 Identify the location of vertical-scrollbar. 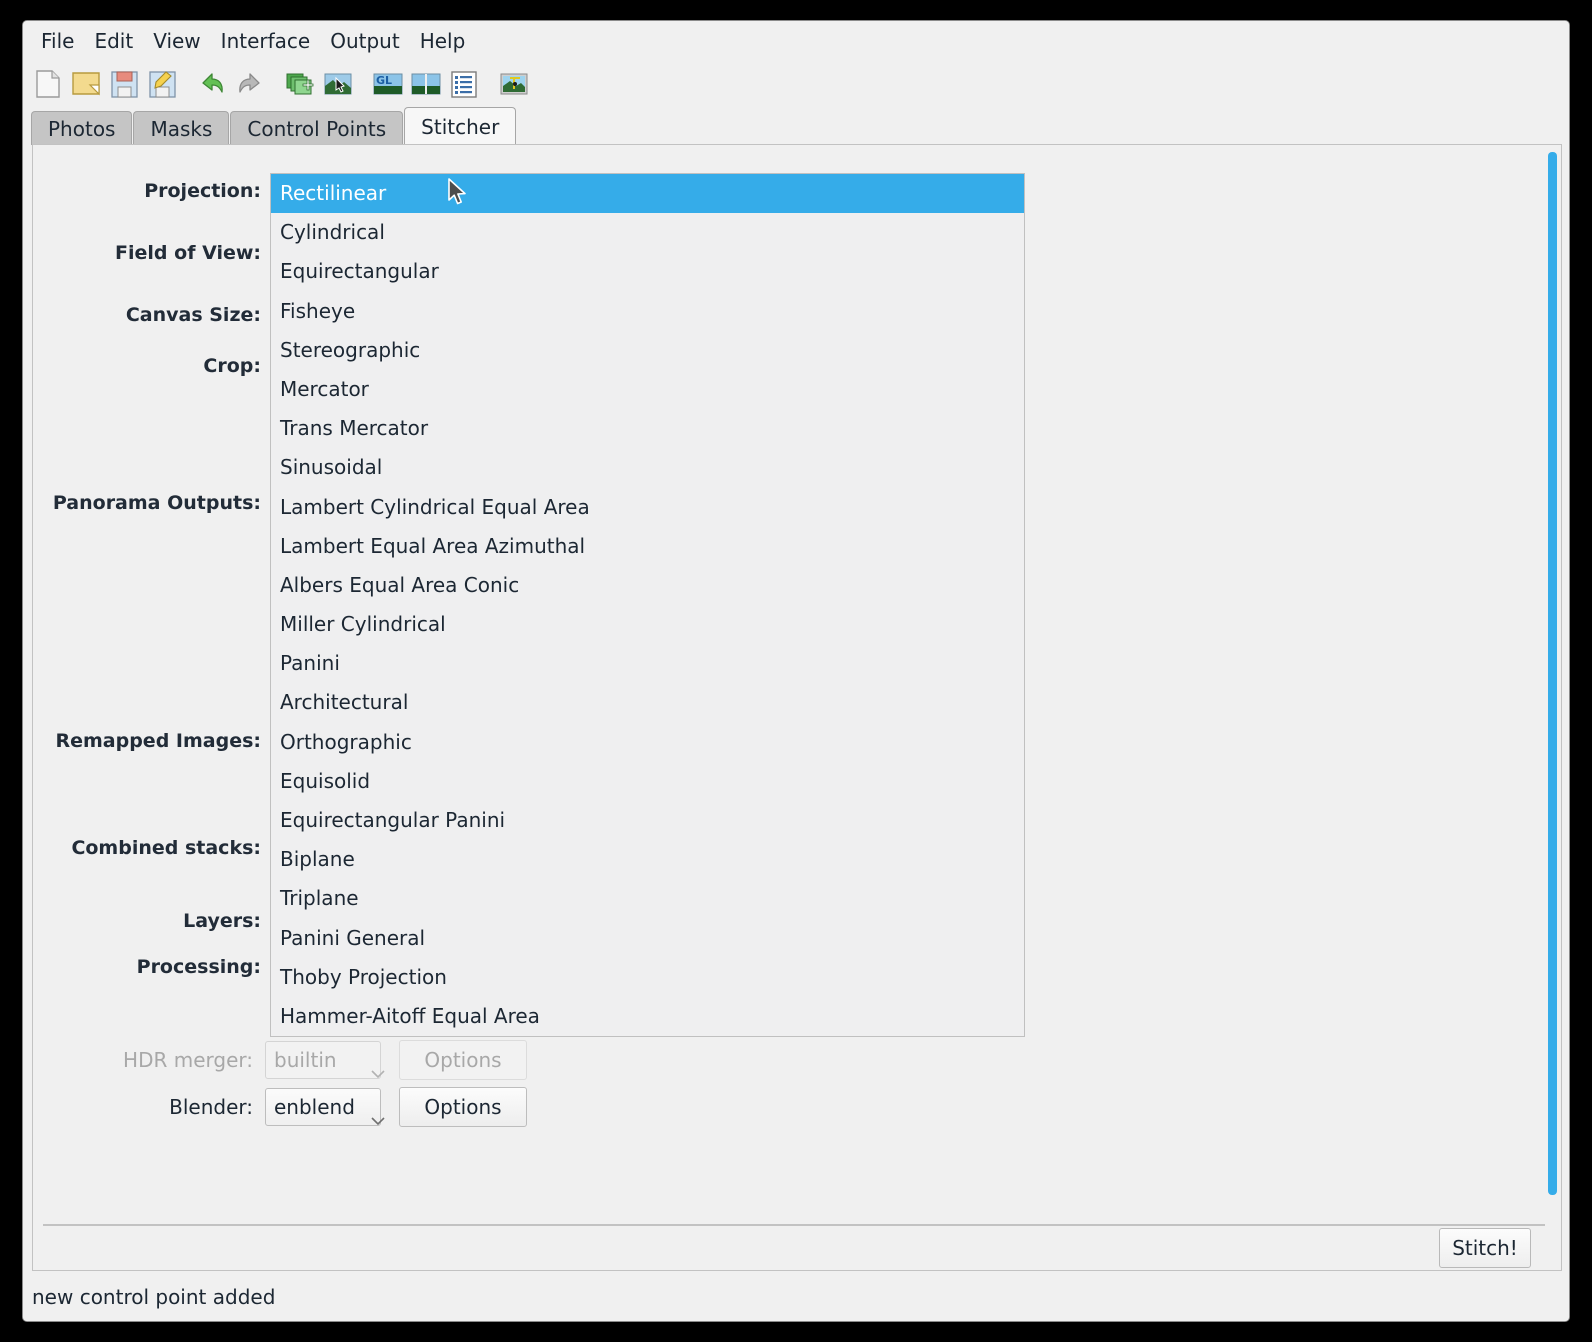
(1552, 707).